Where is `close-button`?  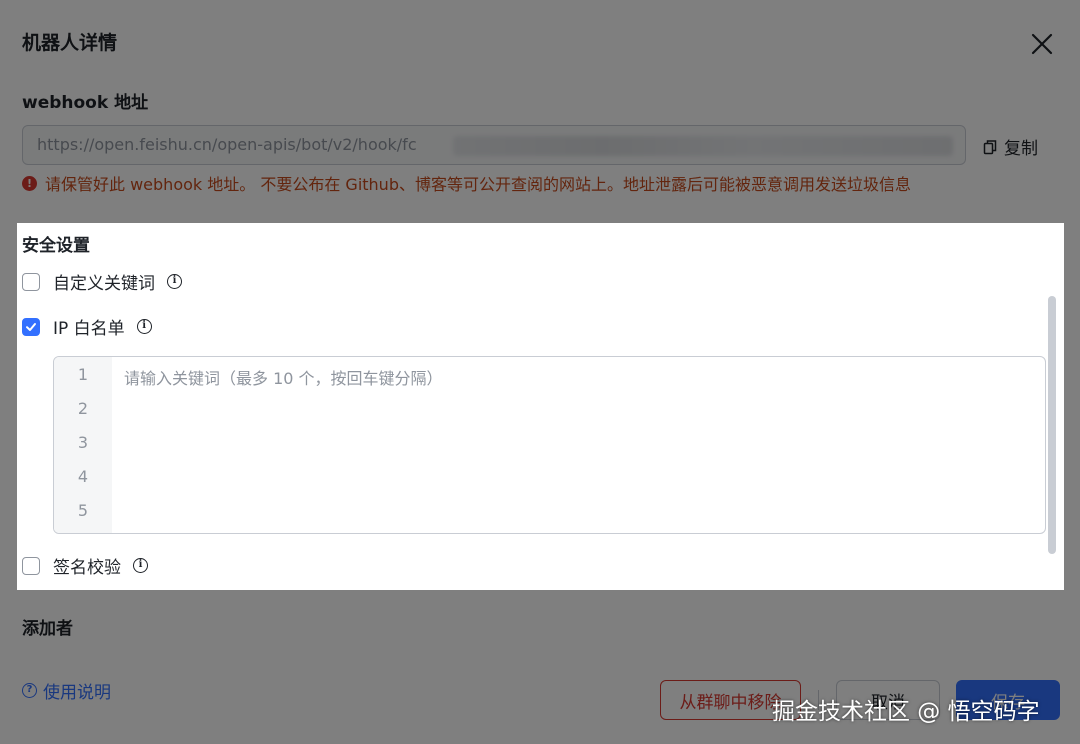 close-button is located at coordinates (1042, 44).